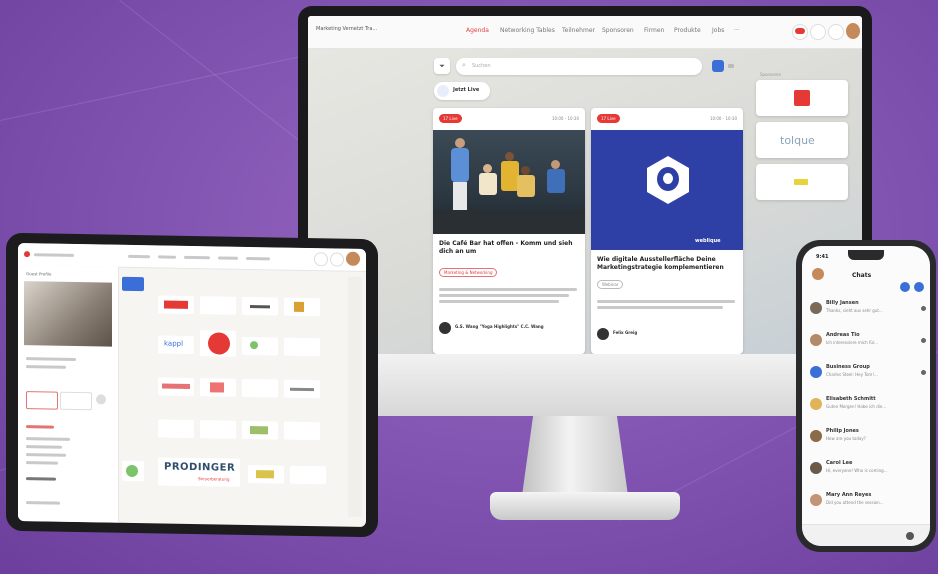 Image resolution: width=938 pixels, height=574 pixels. Describe the element at coordinates (443, 91) in the screenshot. I see `live-icon` at that location.